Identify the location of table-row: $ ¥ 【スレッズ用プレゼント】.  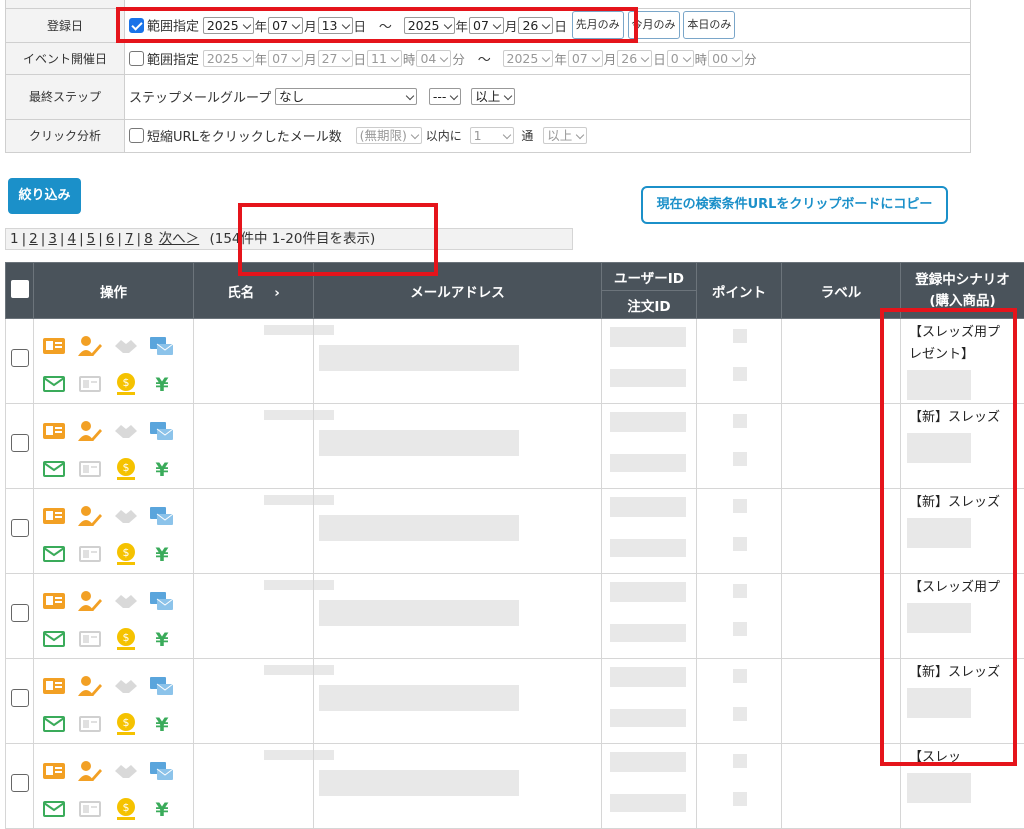
(515, 361).